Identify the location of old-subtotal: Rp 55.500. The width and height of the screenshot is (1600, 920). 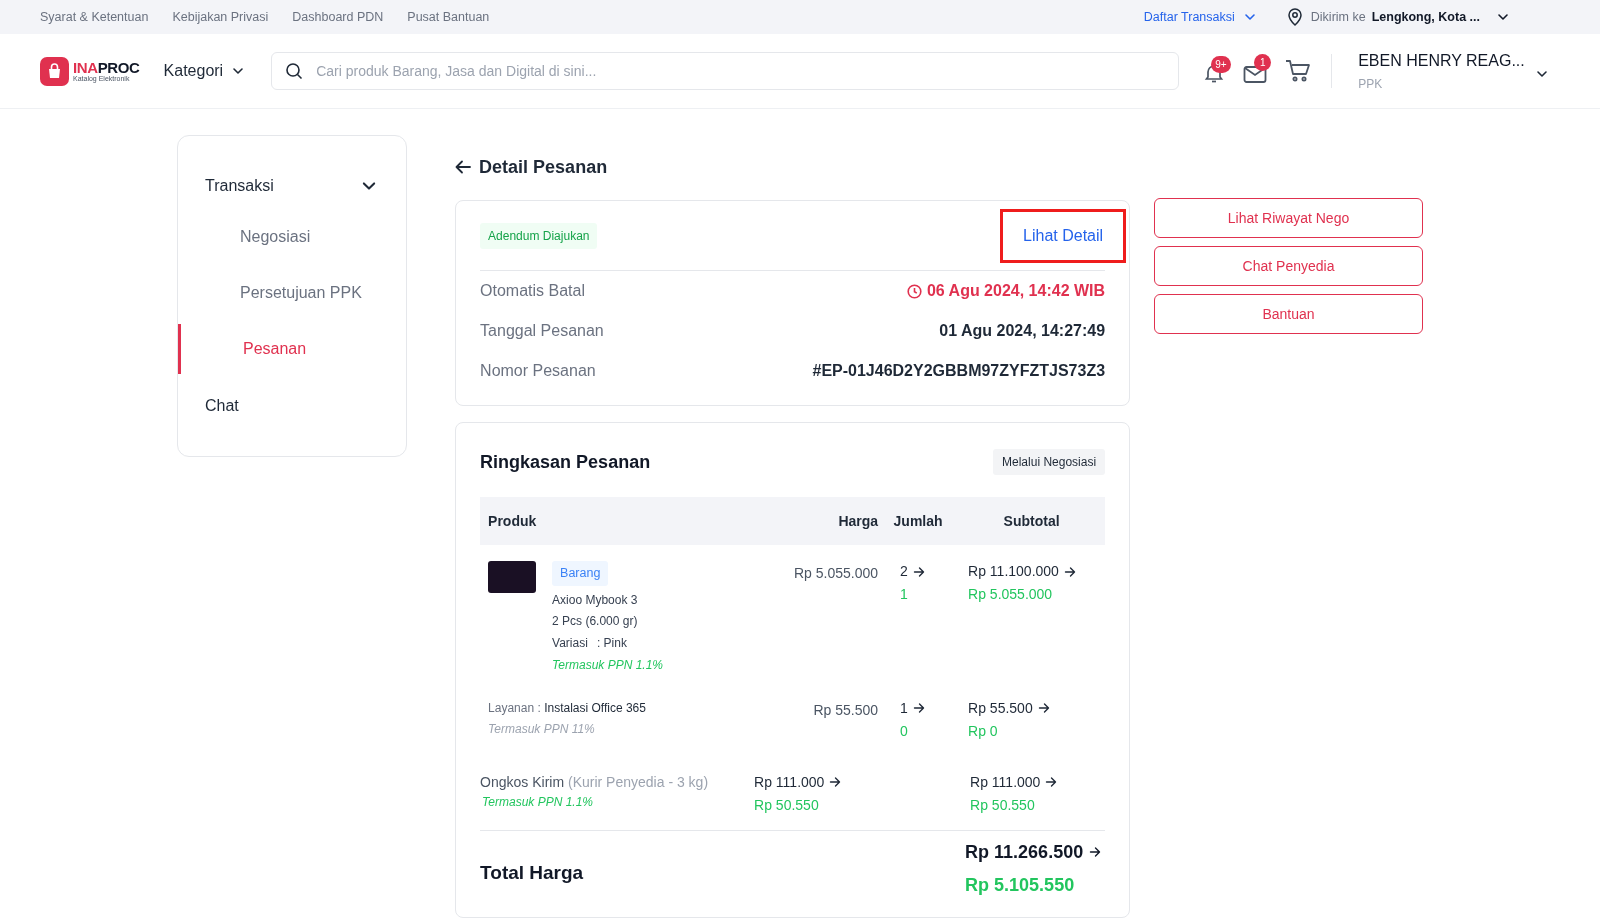
(1037, 708).